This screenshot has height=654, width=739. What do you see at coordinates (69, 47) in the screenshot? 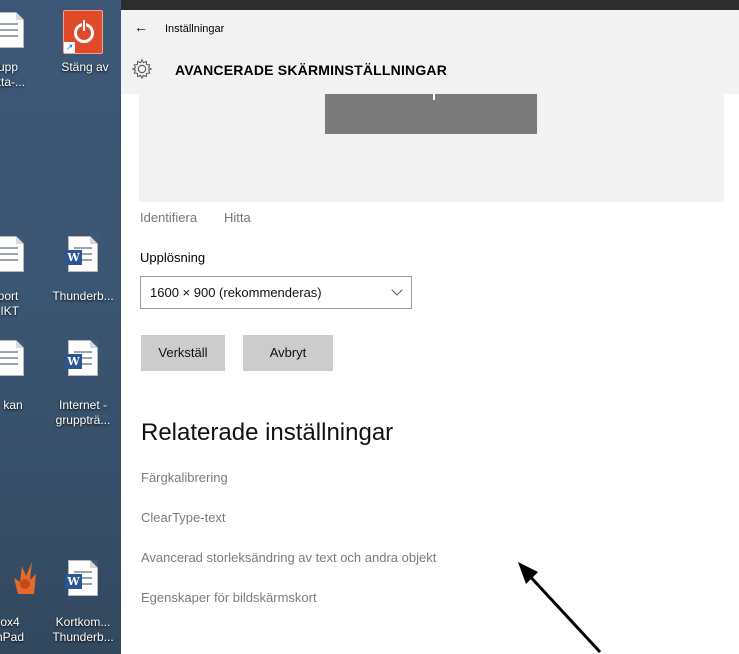
I see `shortcut-arrow-icon: ↗` at bounding box center [69, 47].